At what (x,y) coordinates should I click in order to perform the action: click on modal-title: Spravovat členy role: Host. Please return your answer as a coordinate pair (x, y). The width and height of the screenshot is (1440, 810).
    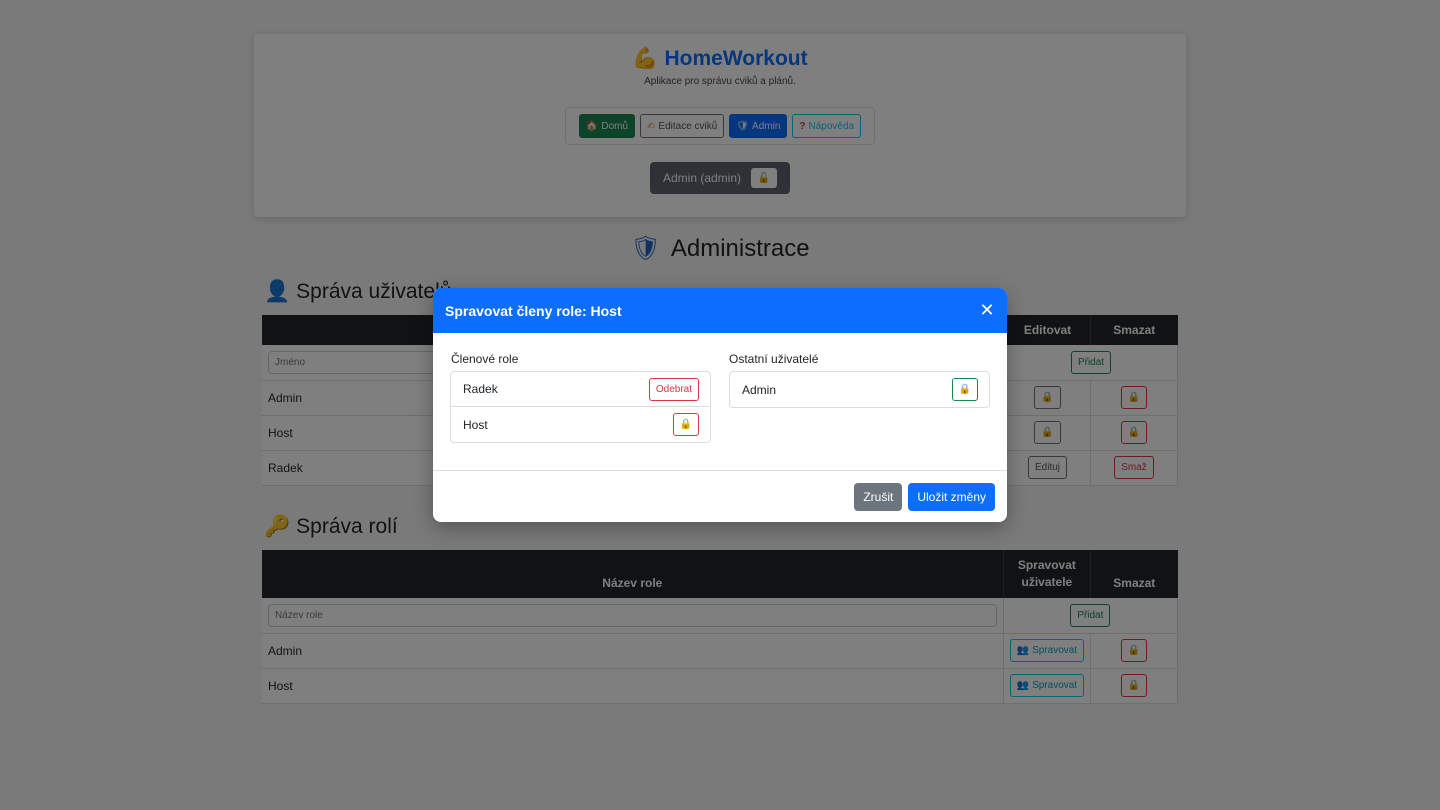
    Looking at the image, I should click on (533, 310).